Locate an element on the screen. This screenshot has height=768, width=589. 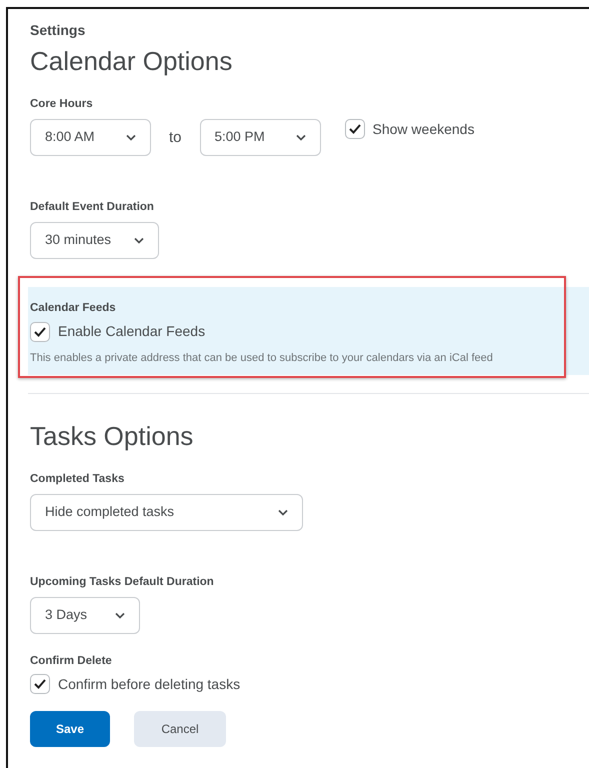
field-label: Core Hours is located at coordinates (61, 104).